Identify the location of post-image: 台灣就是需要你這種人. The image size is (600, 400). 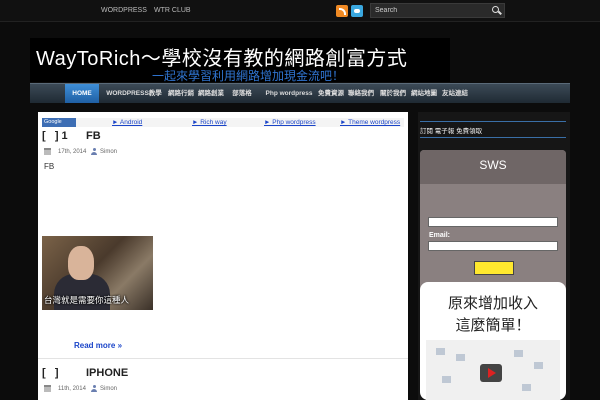
(97, 273).